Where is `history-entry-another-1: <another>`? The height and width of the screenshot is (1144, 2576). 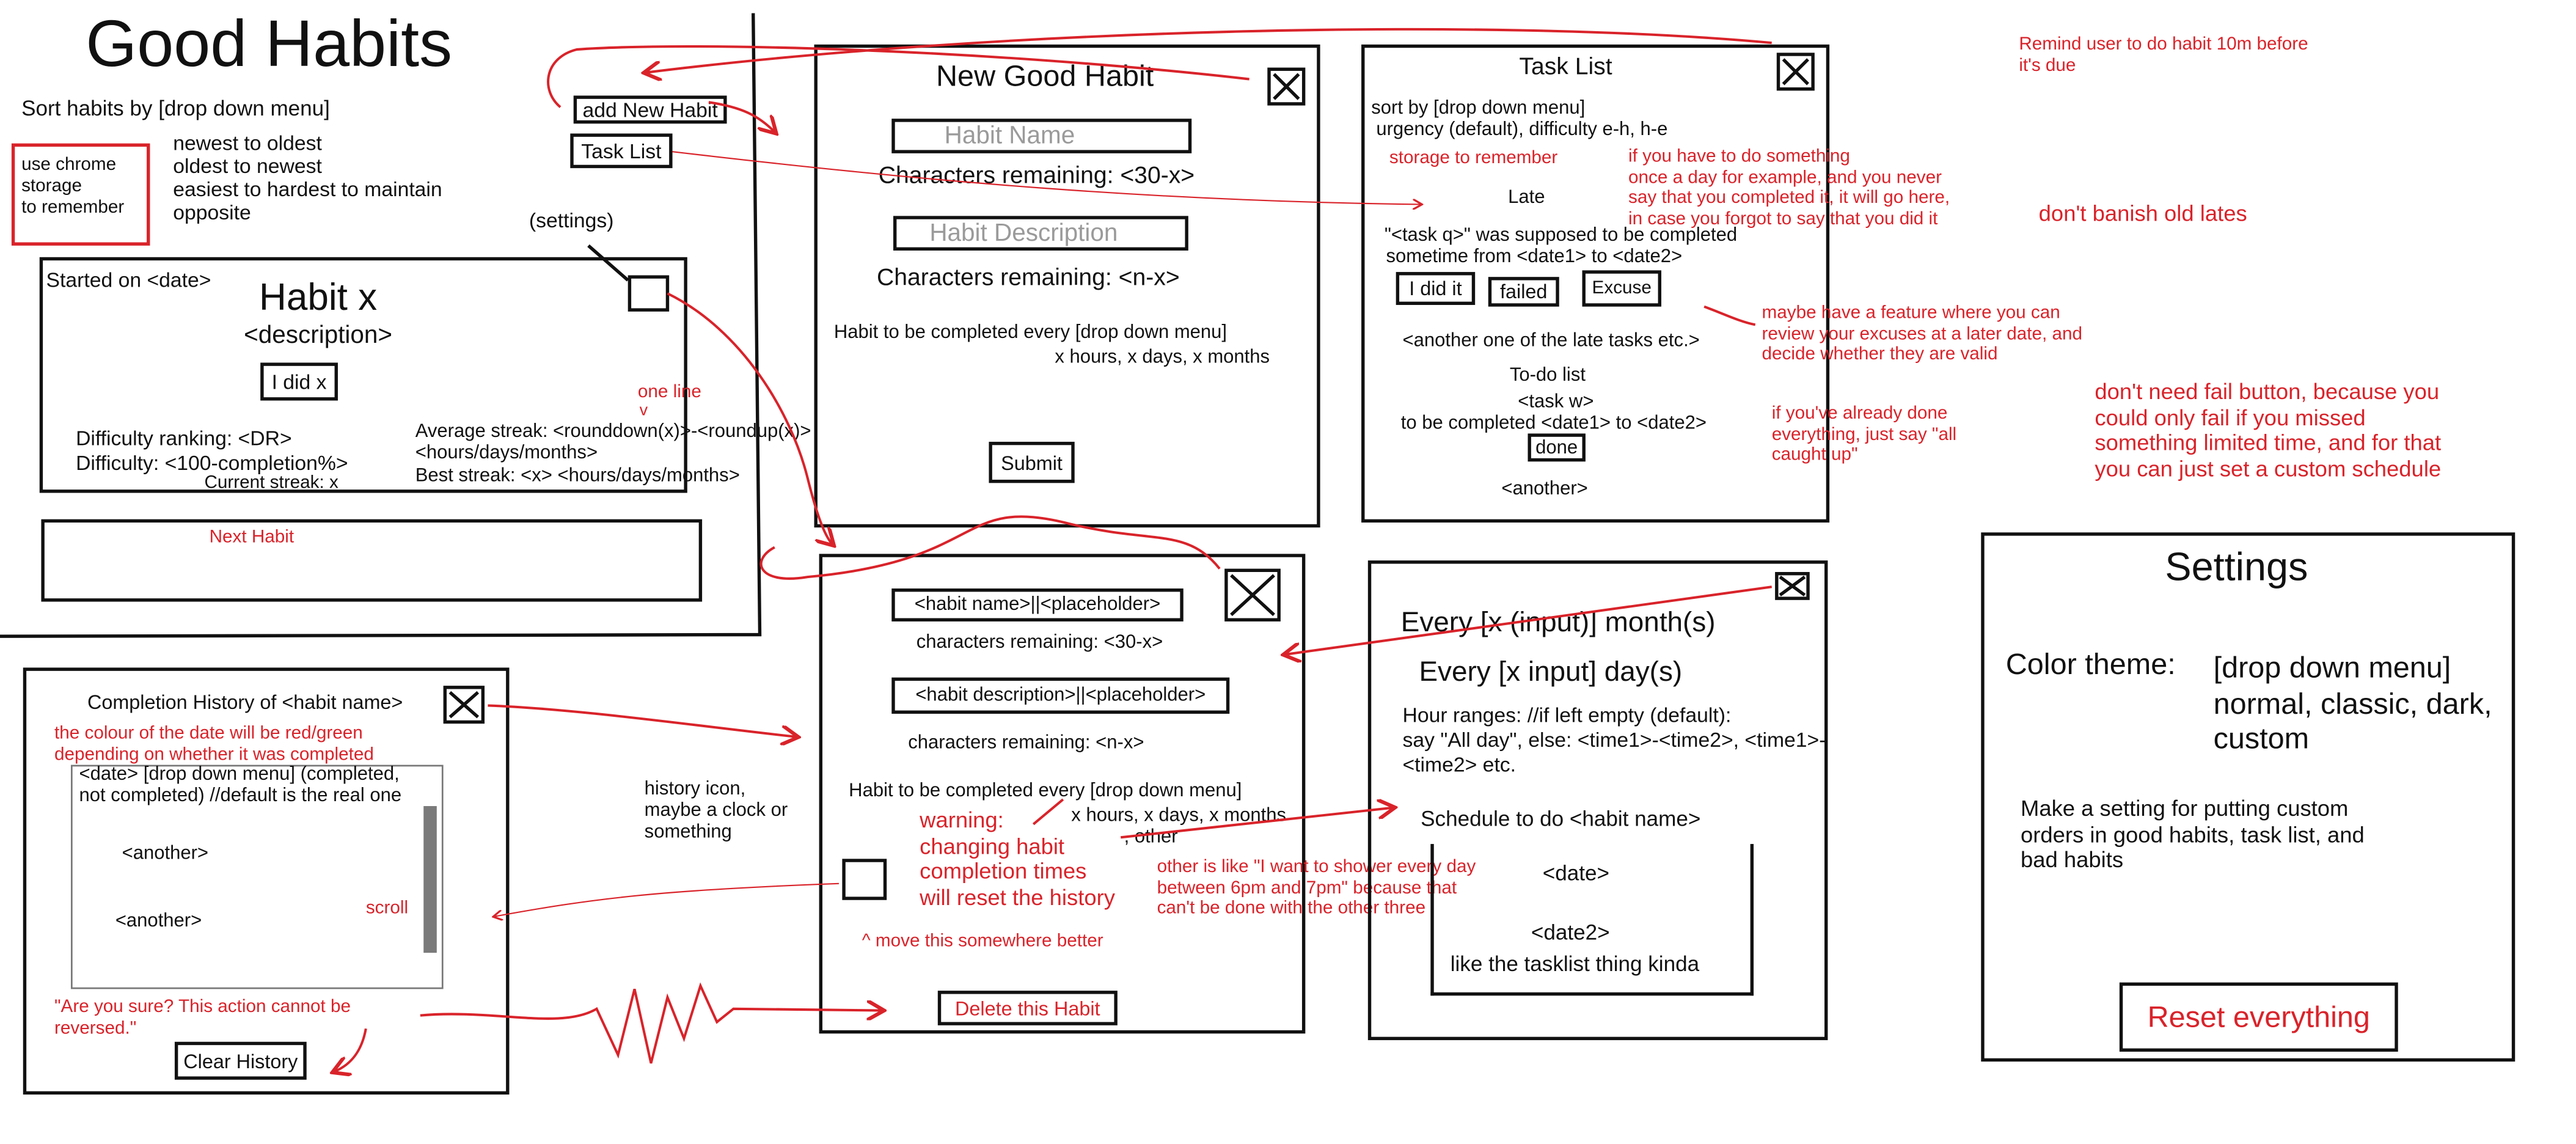
history-entry-another-1: <another> is located at coordinates (165, 854).